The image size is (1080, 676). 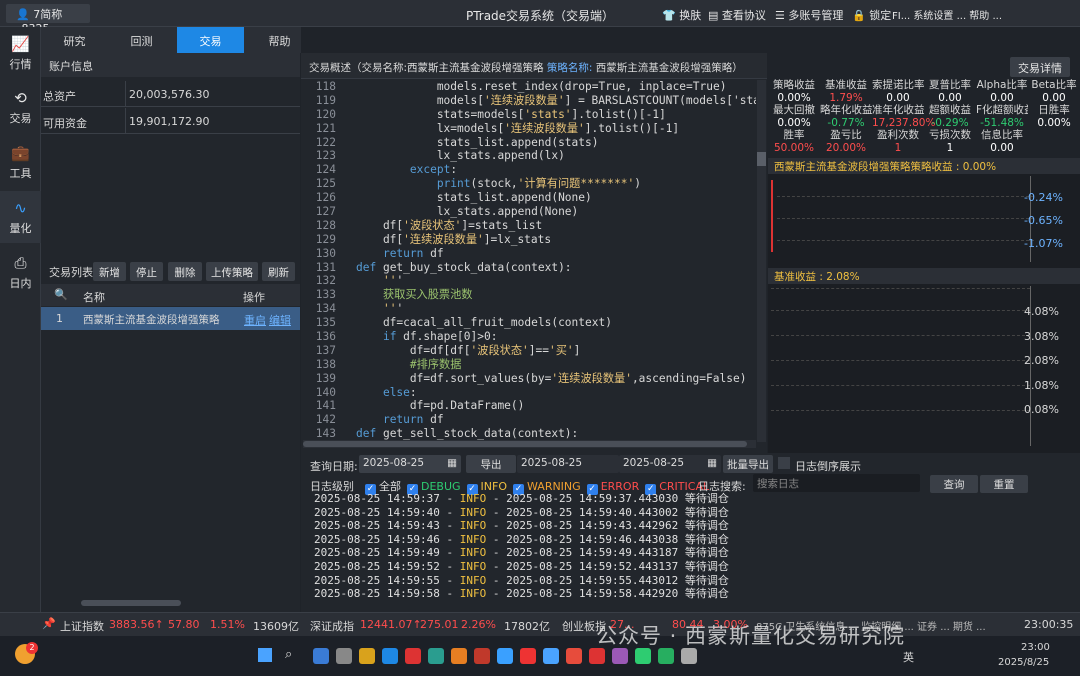 I want to click on code-line: 143 def get_sell_stock_data(context):, so click(x=530, y=433).